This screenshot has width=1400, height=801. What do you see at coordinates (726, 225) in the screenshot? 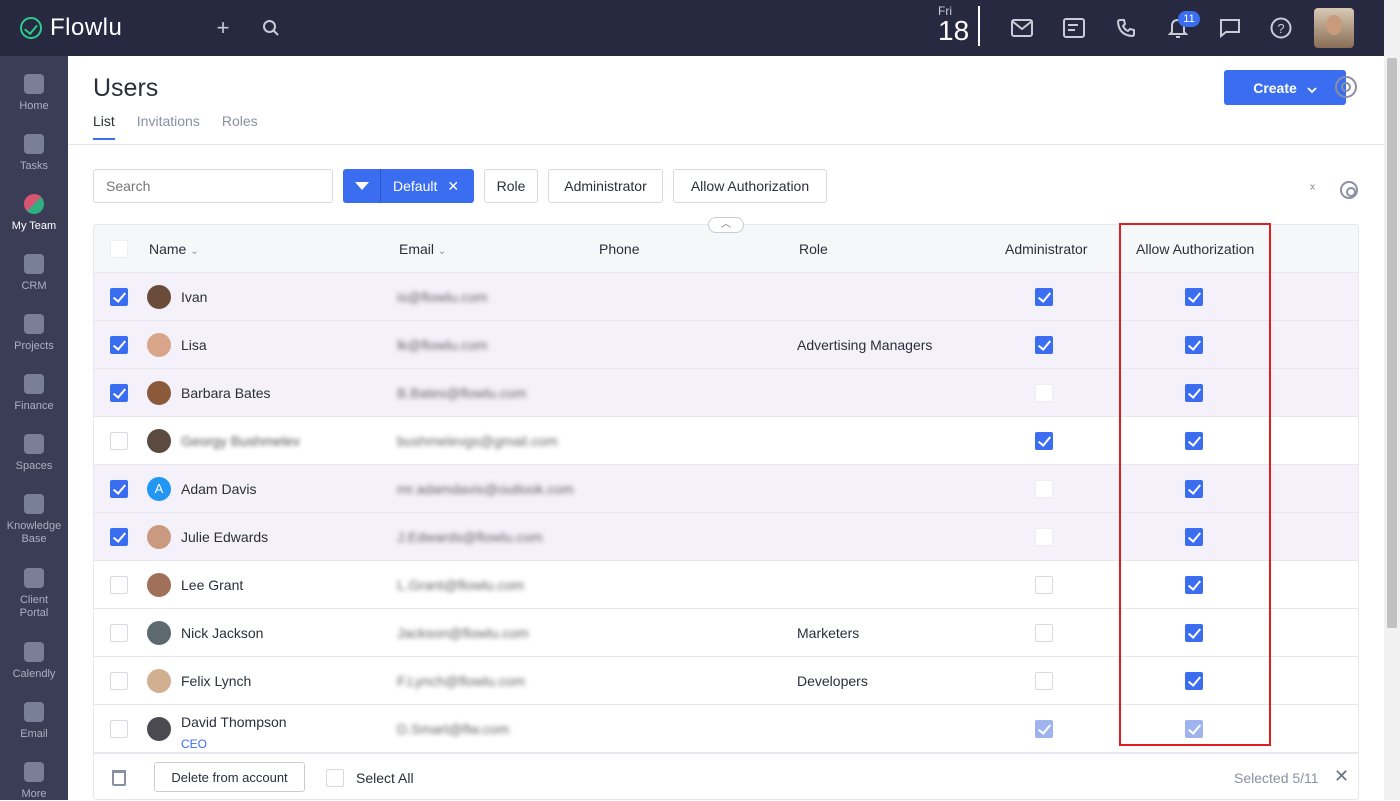
I see `collapse-filters-toggle: ︿` at bounding box center [726, 225].